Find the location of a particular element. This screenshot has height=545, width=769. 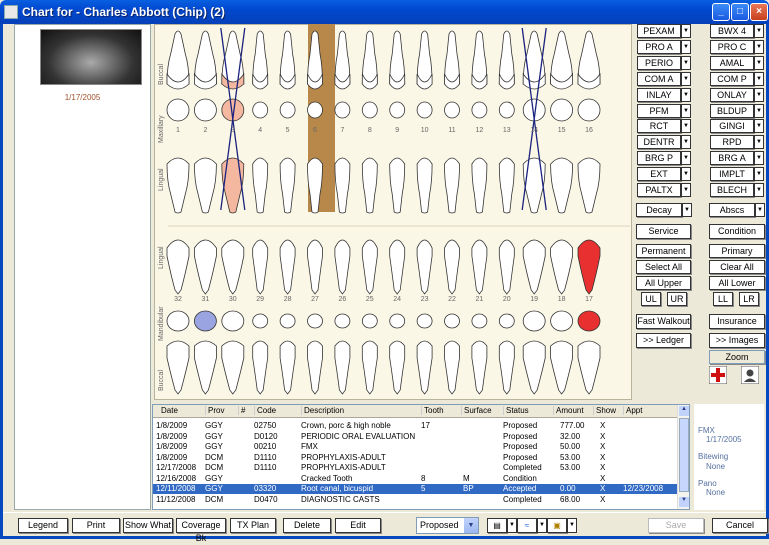

proc-paltx-dropdown: ▼ is located at coordinates (686, 190).